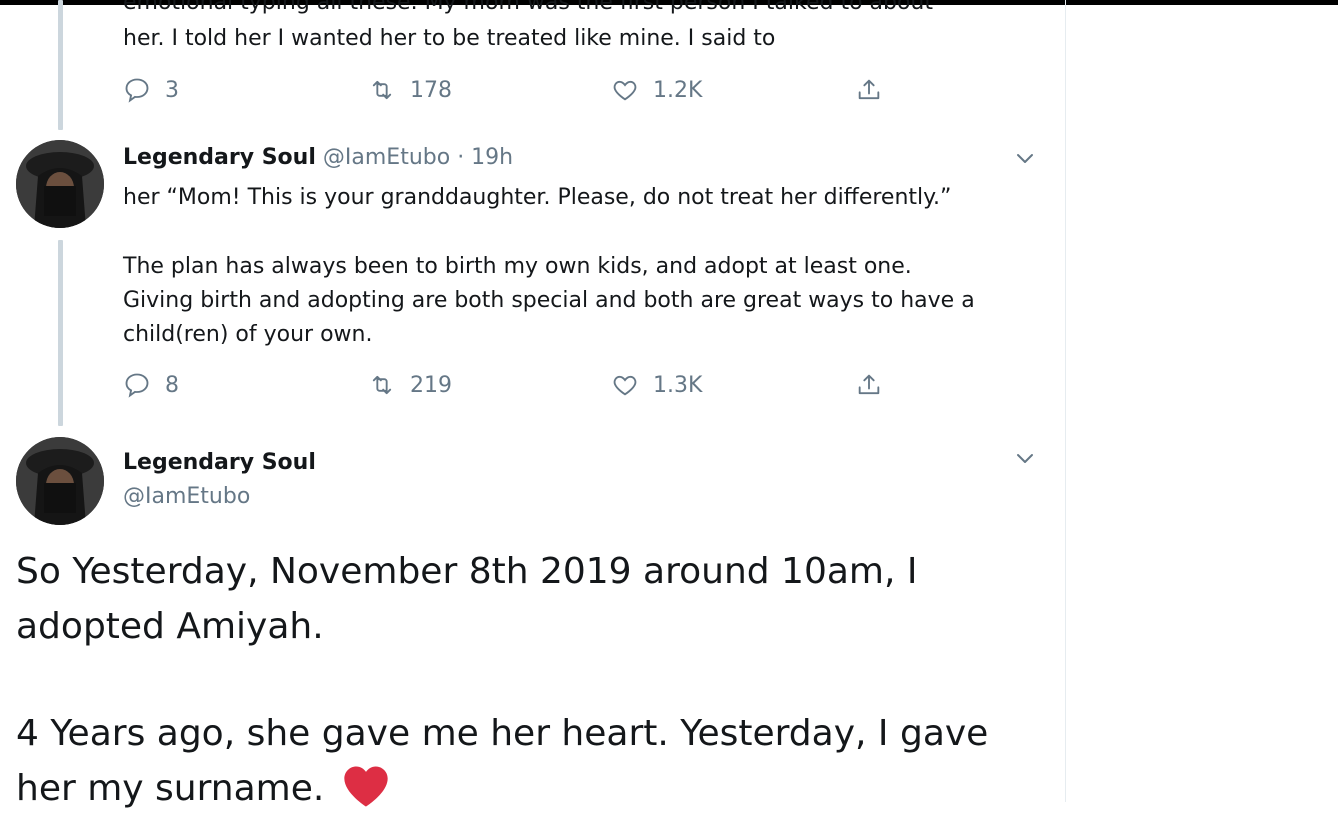 Image resolution: width=1338 pixels, height=816 pixels. Describe the element at coordinates (431, 385) in the screenshot. I see `retweet-count: 219` at that location.